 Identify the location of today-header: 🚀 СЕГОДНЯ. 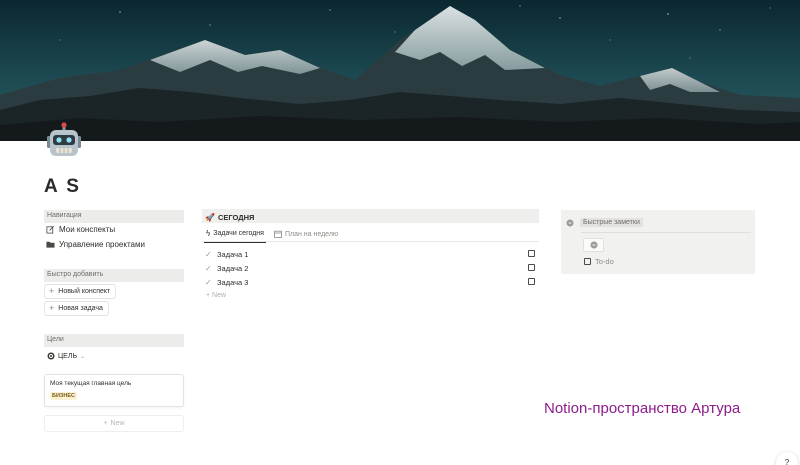
(370, 216).